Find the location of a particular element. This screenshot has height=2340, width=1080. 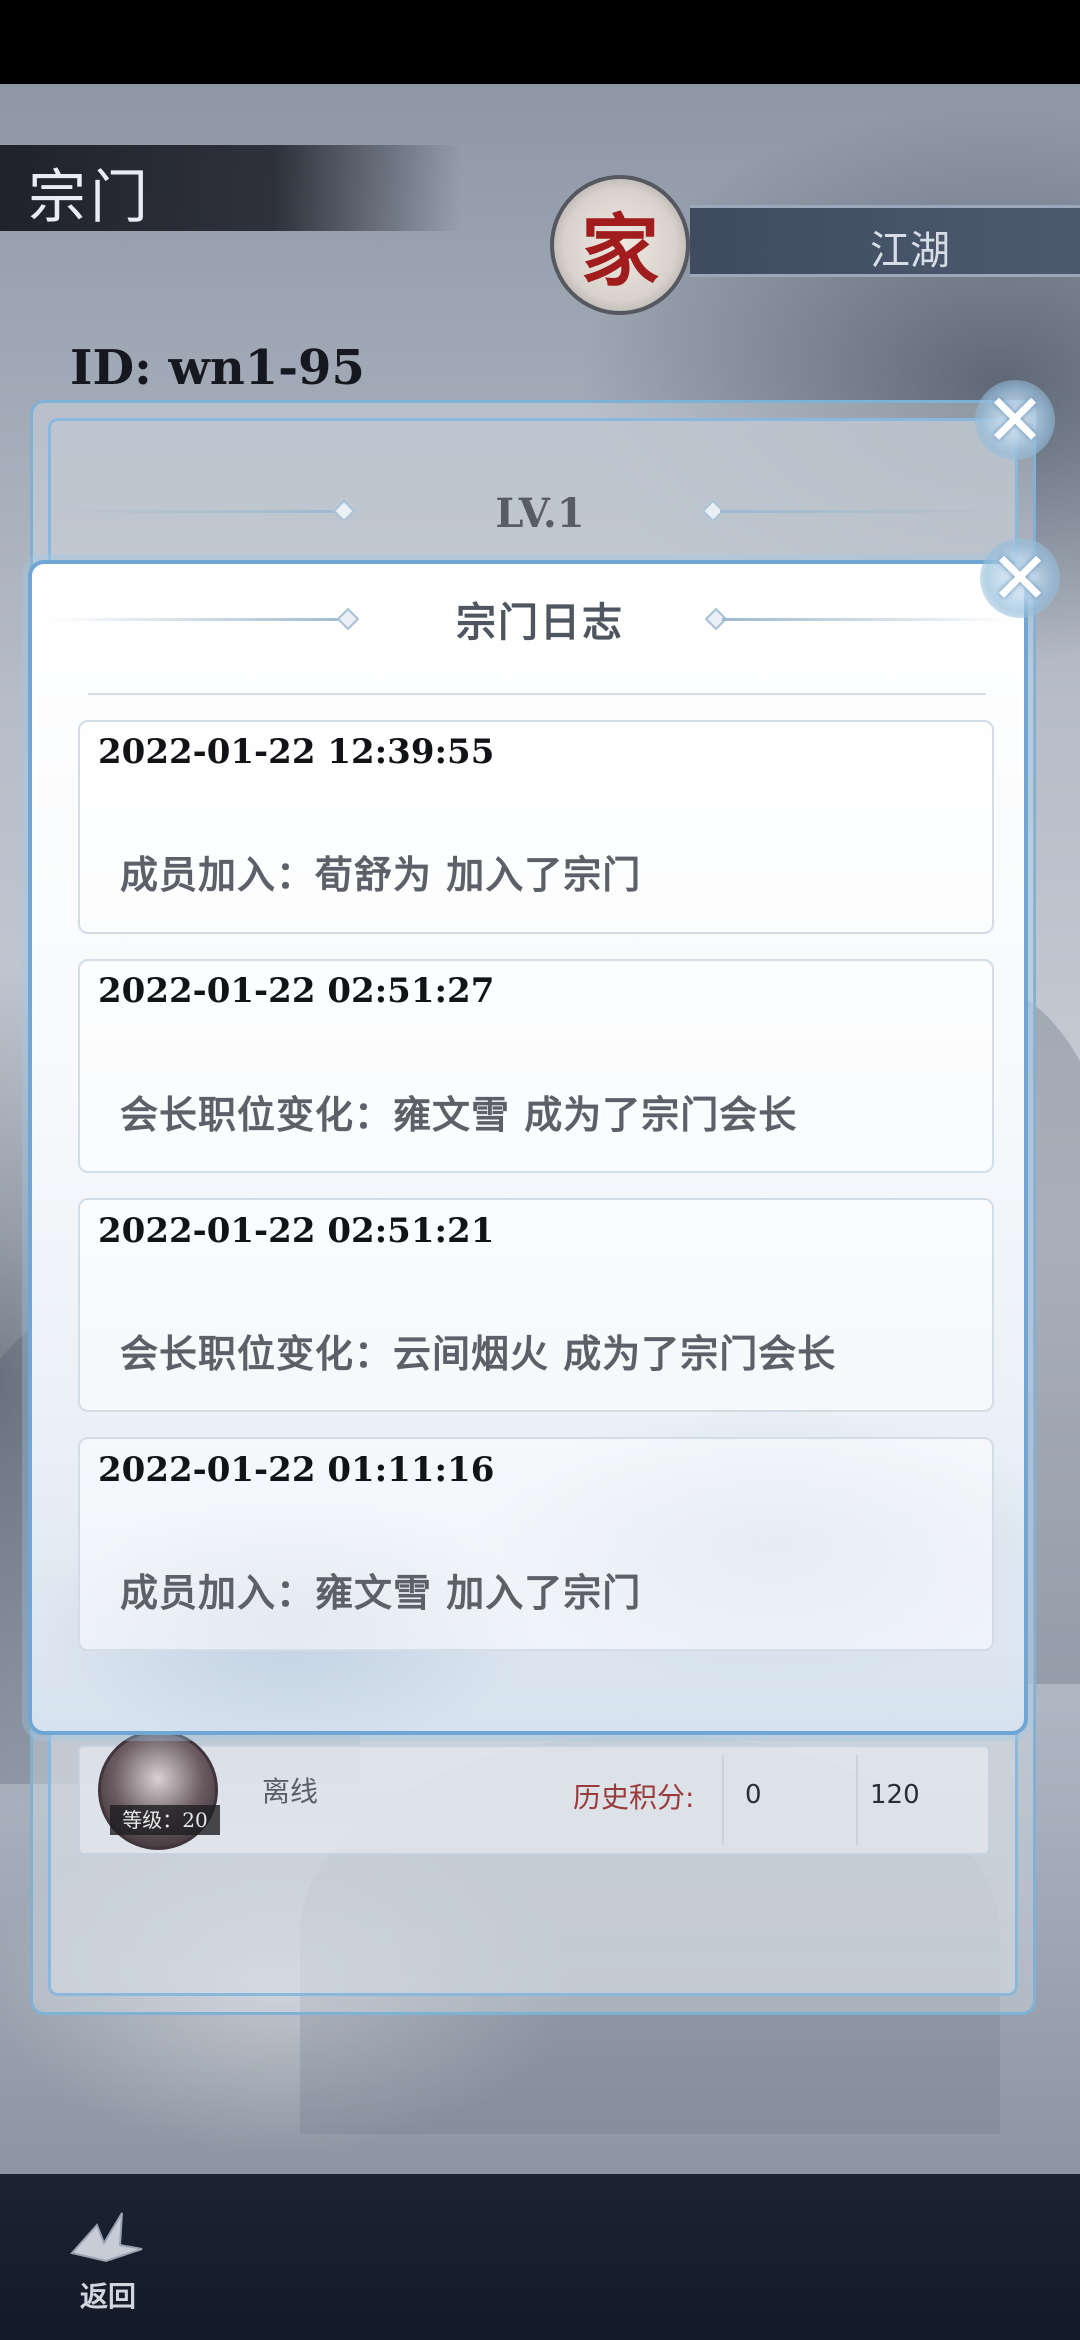

history-score-label: 历史积分: is located at coordinates (634, 1797).